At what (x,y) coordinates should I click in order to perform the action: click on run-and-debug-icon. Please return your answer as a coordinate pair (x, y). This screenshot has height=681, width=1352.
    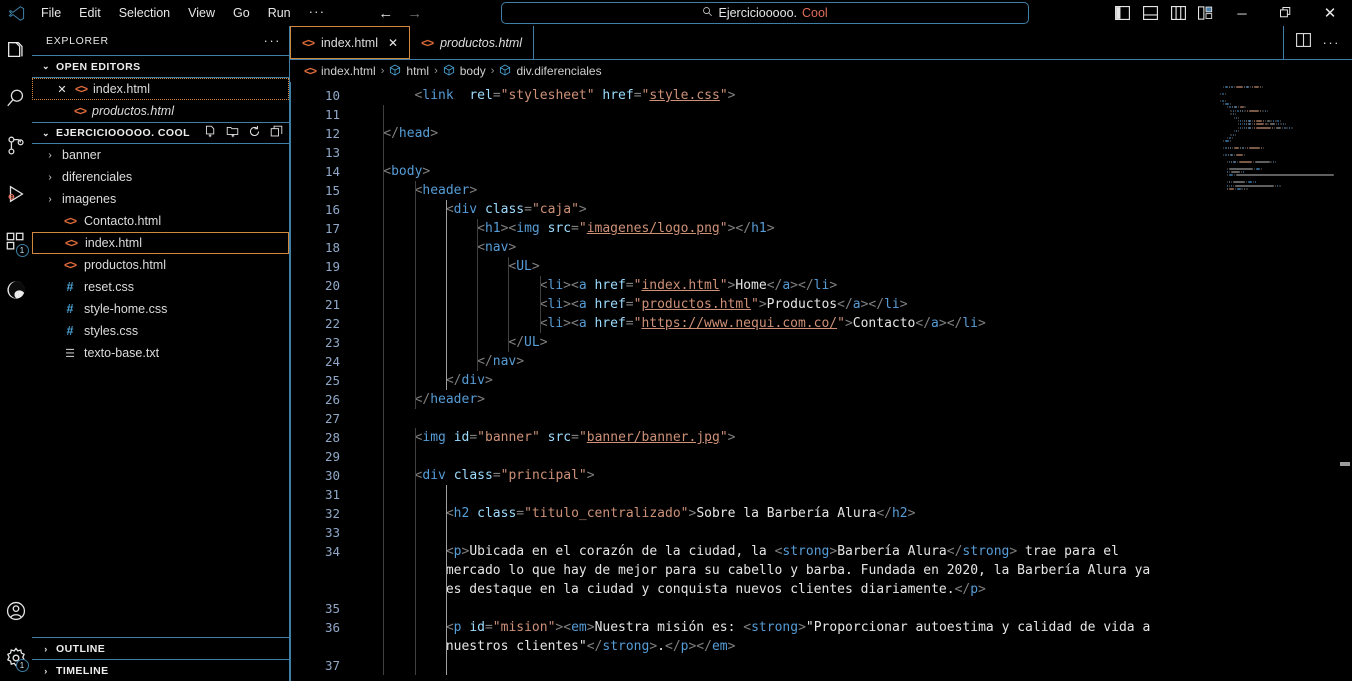
    Looking at the image, I should click on (16, 194).